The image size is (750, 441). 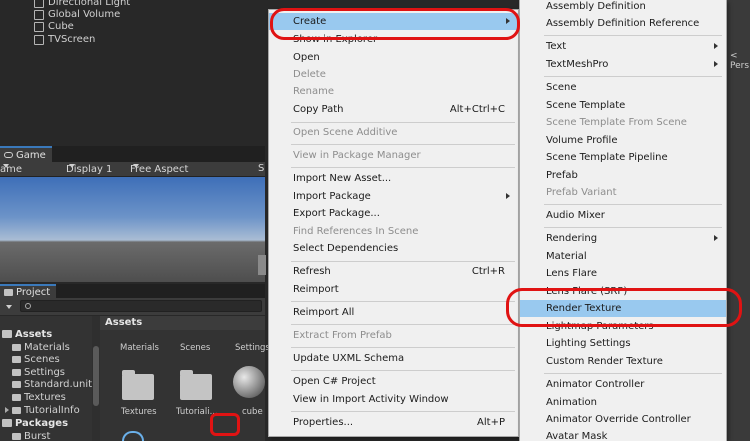 I want to click on menu-item-reimport: Reimport, so click(x=393, y=289).